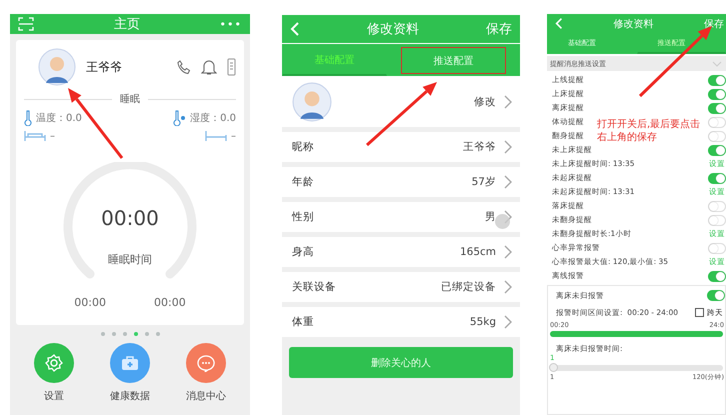 This screenshot has width=726, height=415. I want to click on user-name: 王爷爷, so click(104, 67).